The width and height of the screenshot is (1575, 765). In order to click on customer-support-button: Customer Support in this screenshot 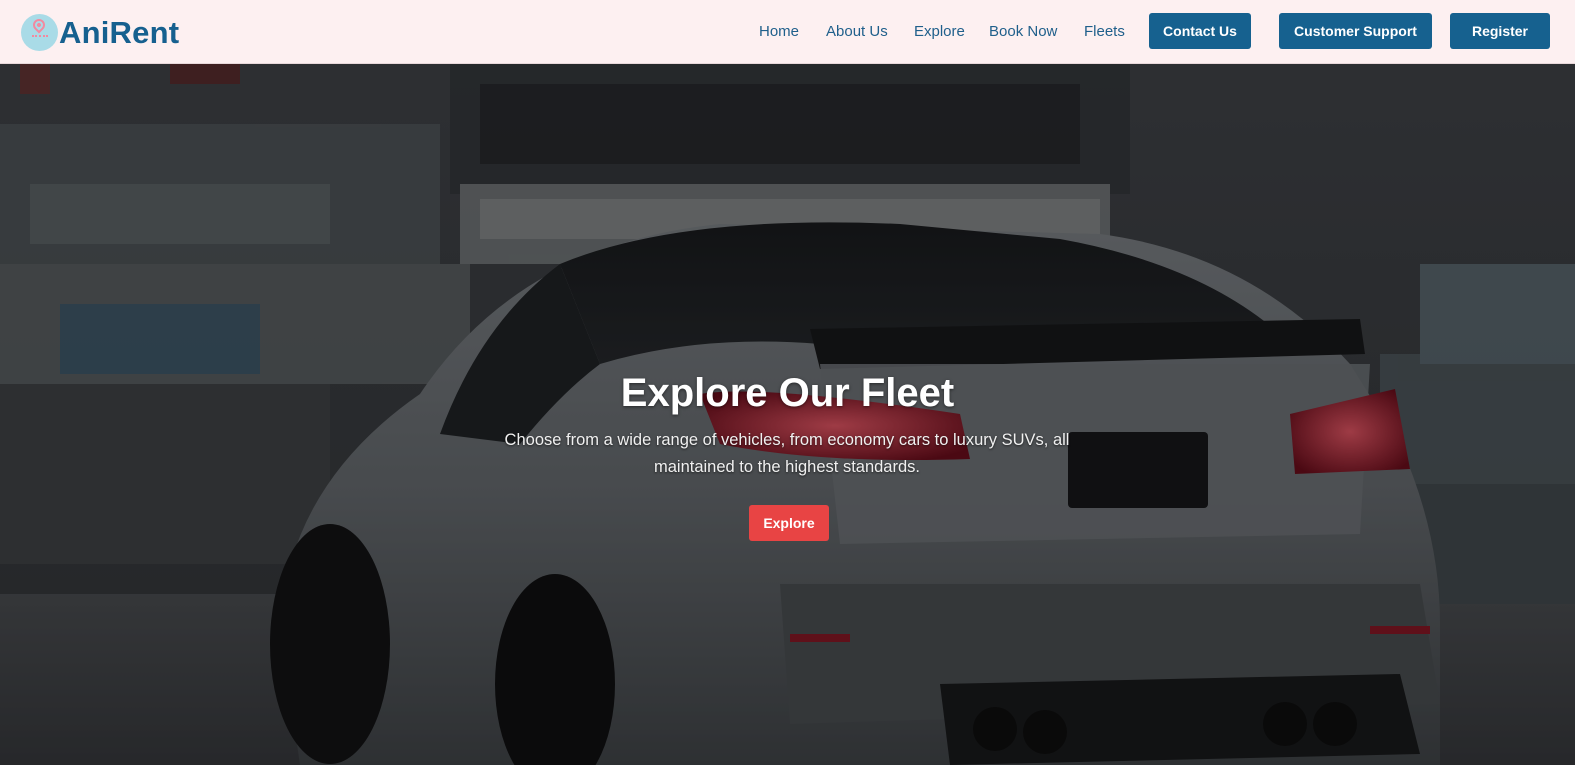, I will do `click(1355, 31)`.